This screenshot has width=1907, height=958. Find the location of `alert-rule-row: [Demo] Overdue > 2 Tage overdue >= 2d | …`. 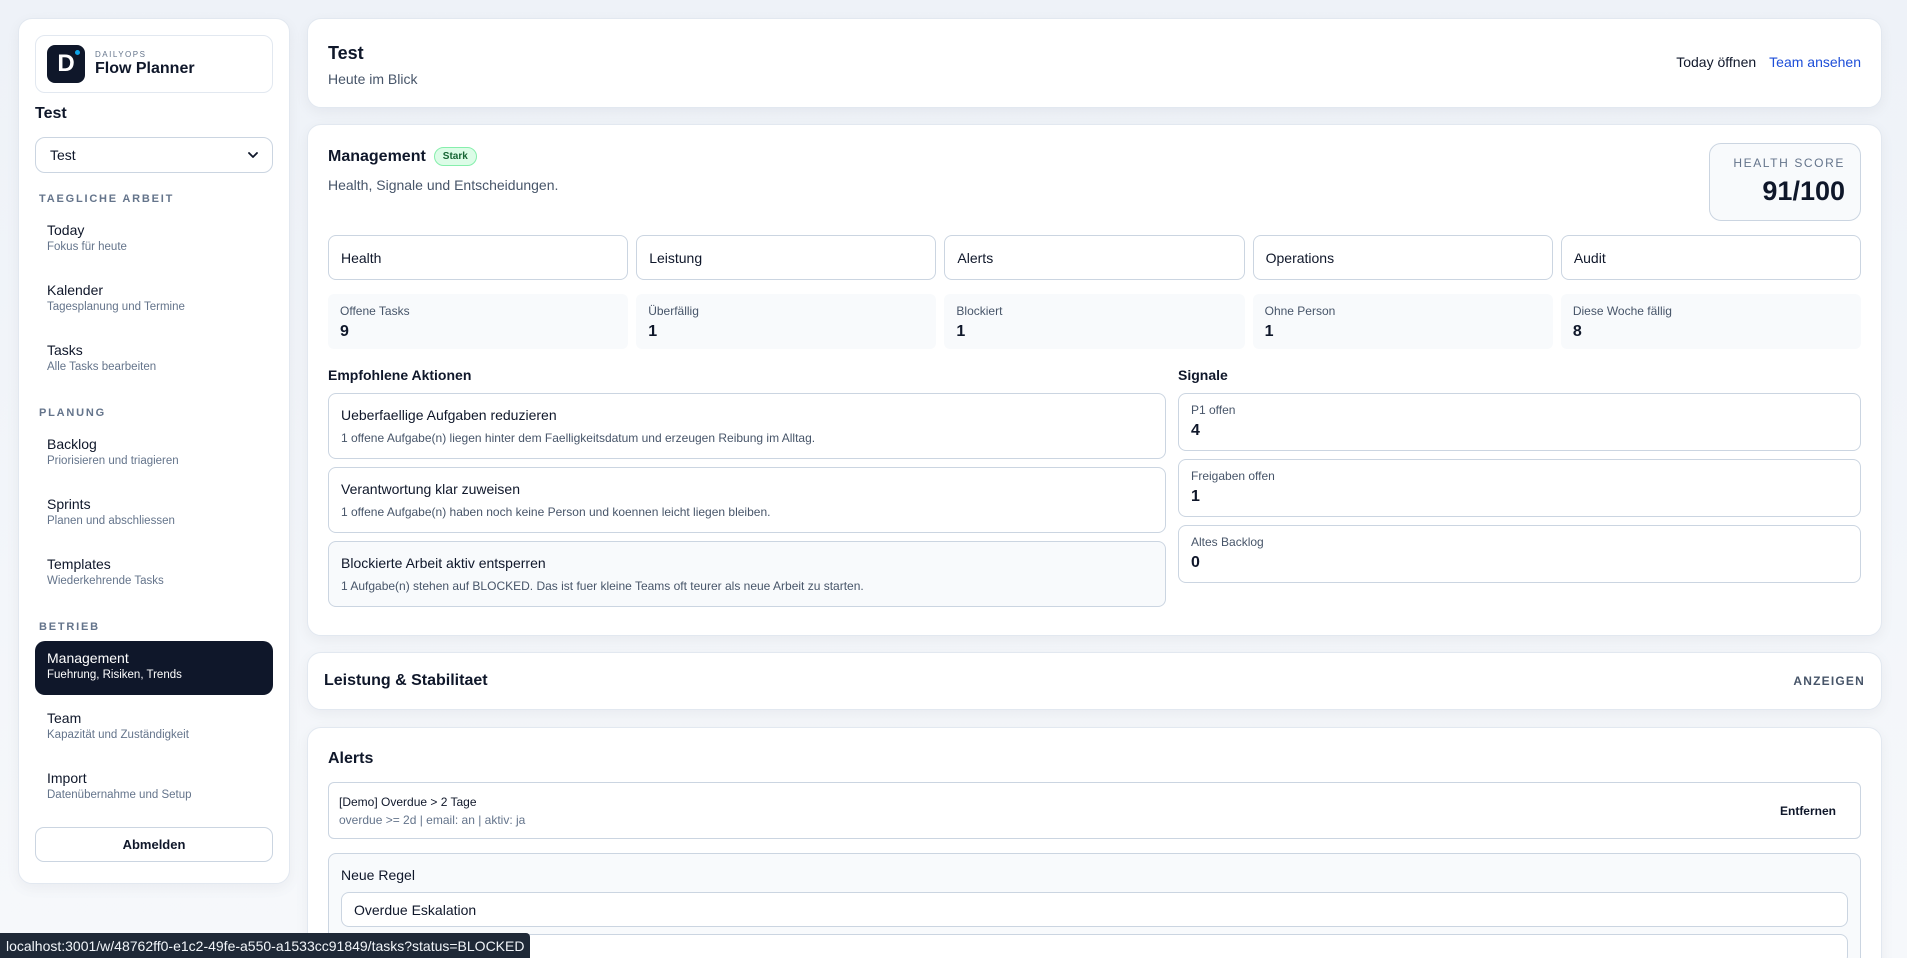

alert-rule-row: [Demo] Overdue > 2 Tage overdue >= 2d | … is located at coordinates (1094, 810).